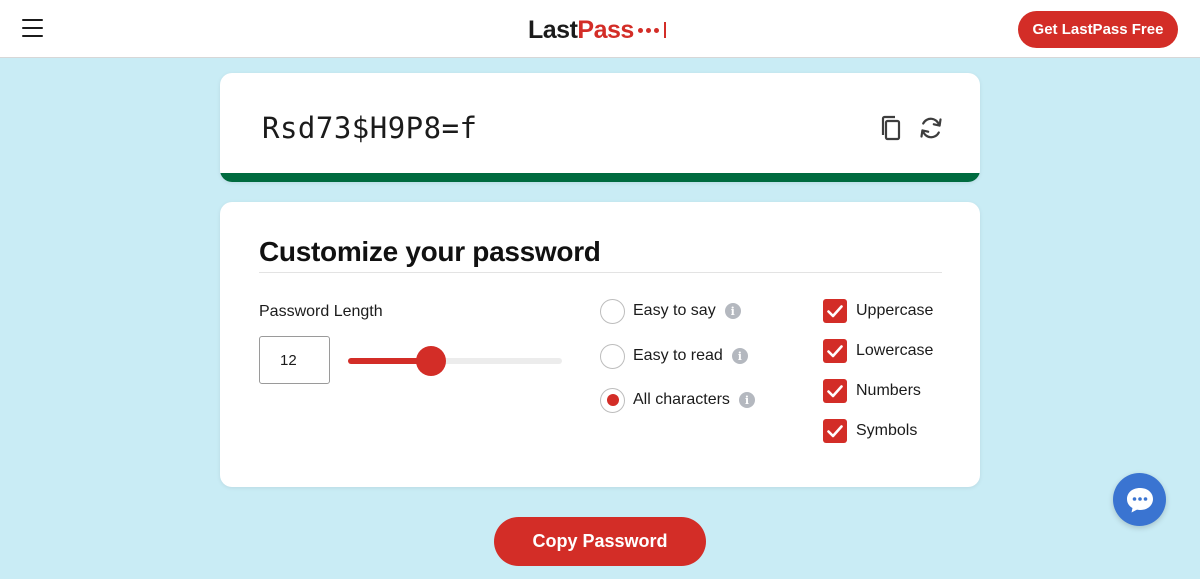  I want to click on checkbox-label: Lowercase, so click(895, 350).